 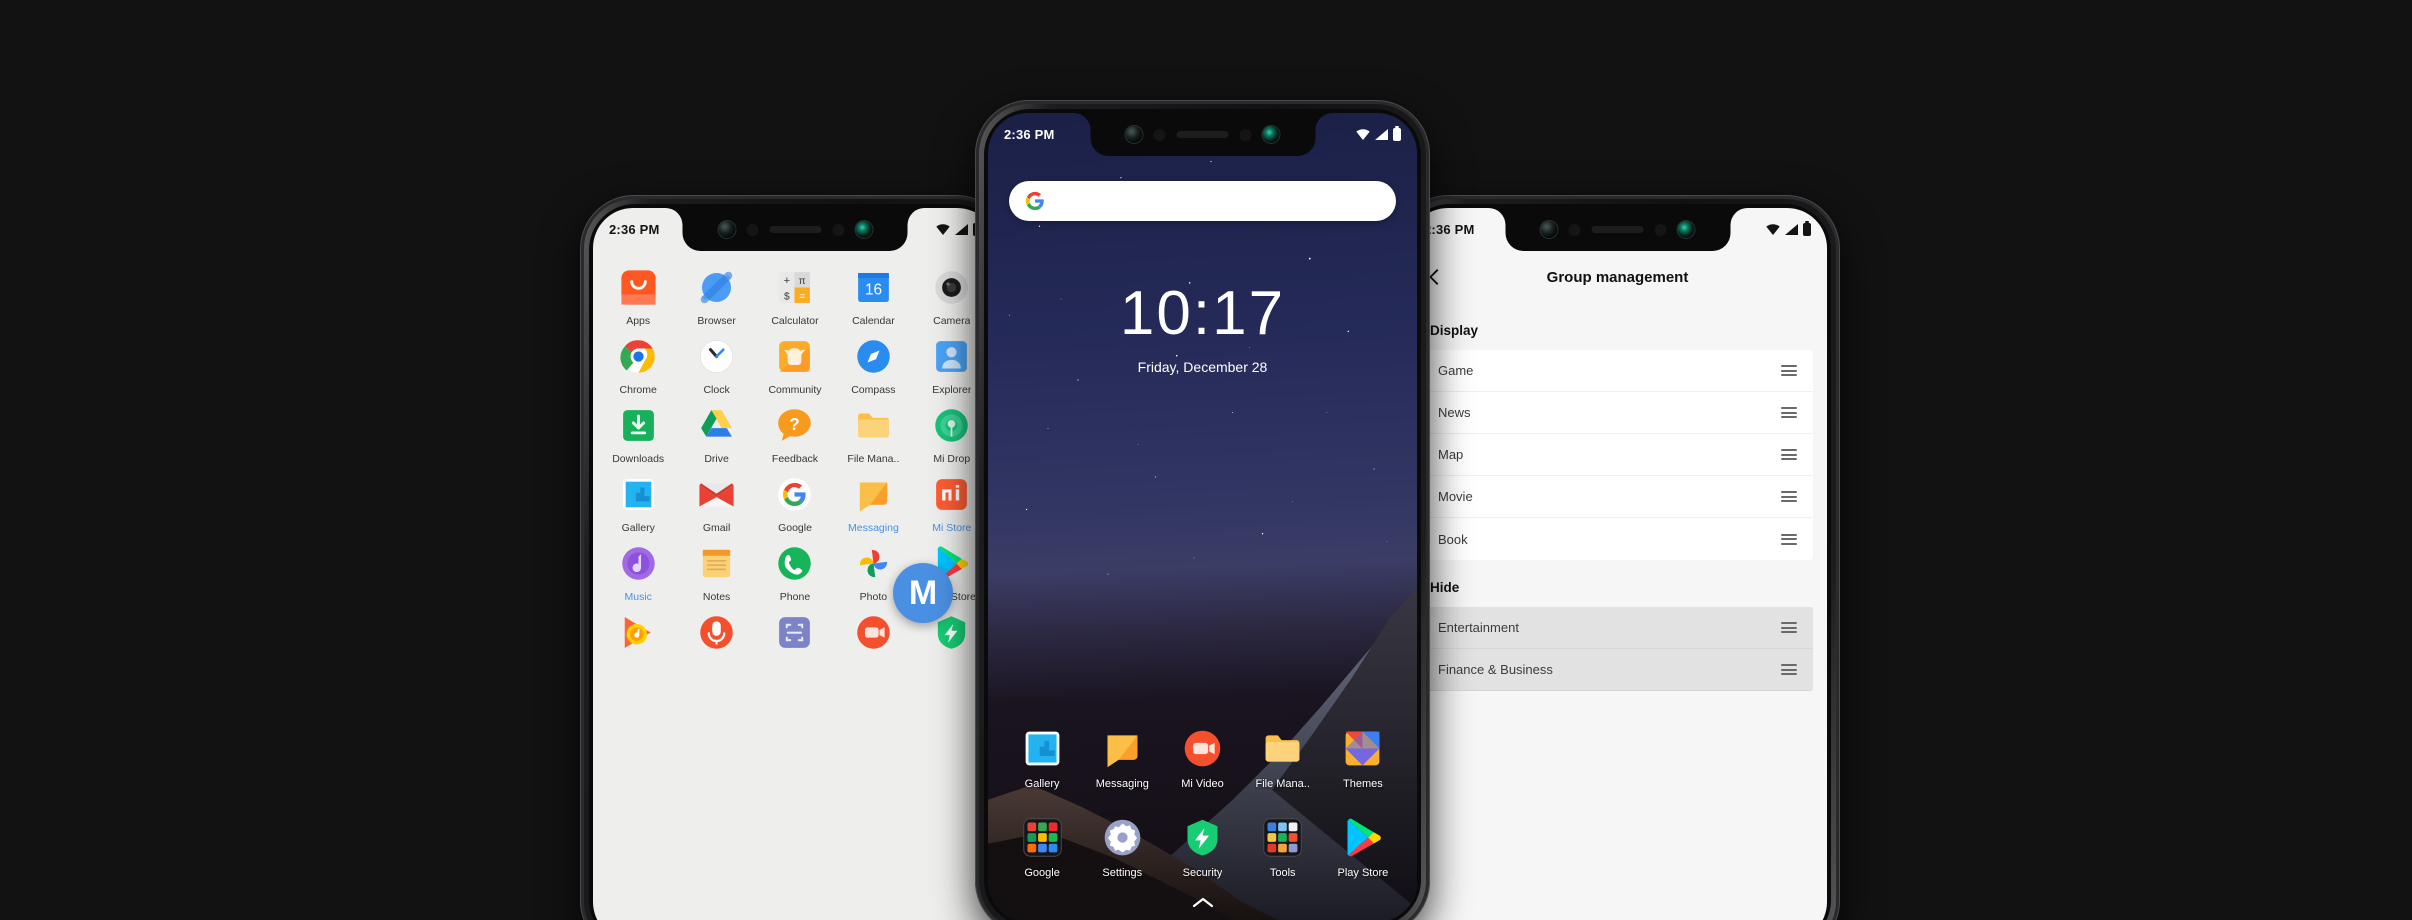 I want to click on security-icon, so click(x=1202, y=837).